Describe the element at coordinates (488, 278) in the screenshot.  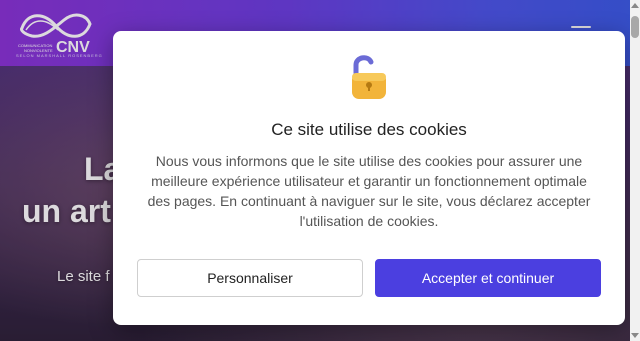
I see `accept-continue-button: Accepter et continuer` at that location.